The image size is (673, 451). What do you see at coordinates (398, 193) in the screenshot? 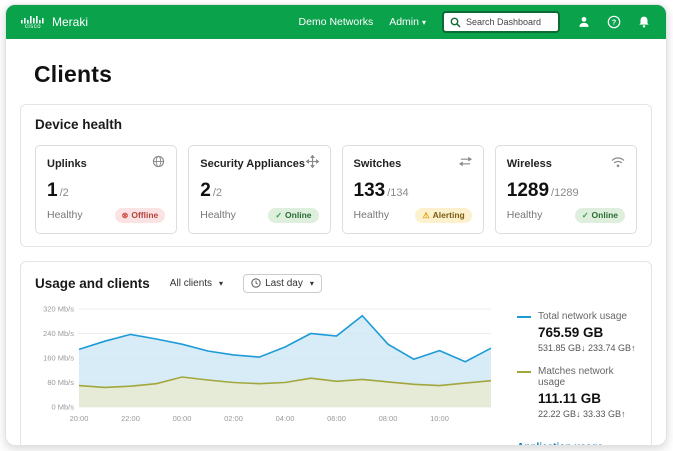
I see `total-number: /134` at bounding box center [398, 193].